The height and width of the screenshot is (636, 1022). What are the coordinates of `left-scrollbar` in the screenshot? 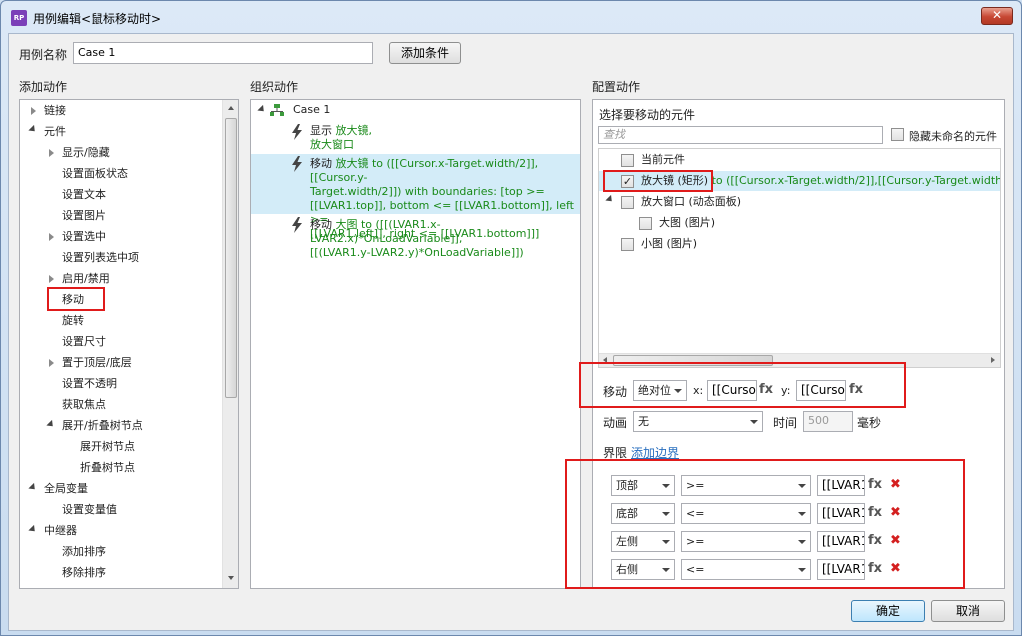 It's located at (230, 344).